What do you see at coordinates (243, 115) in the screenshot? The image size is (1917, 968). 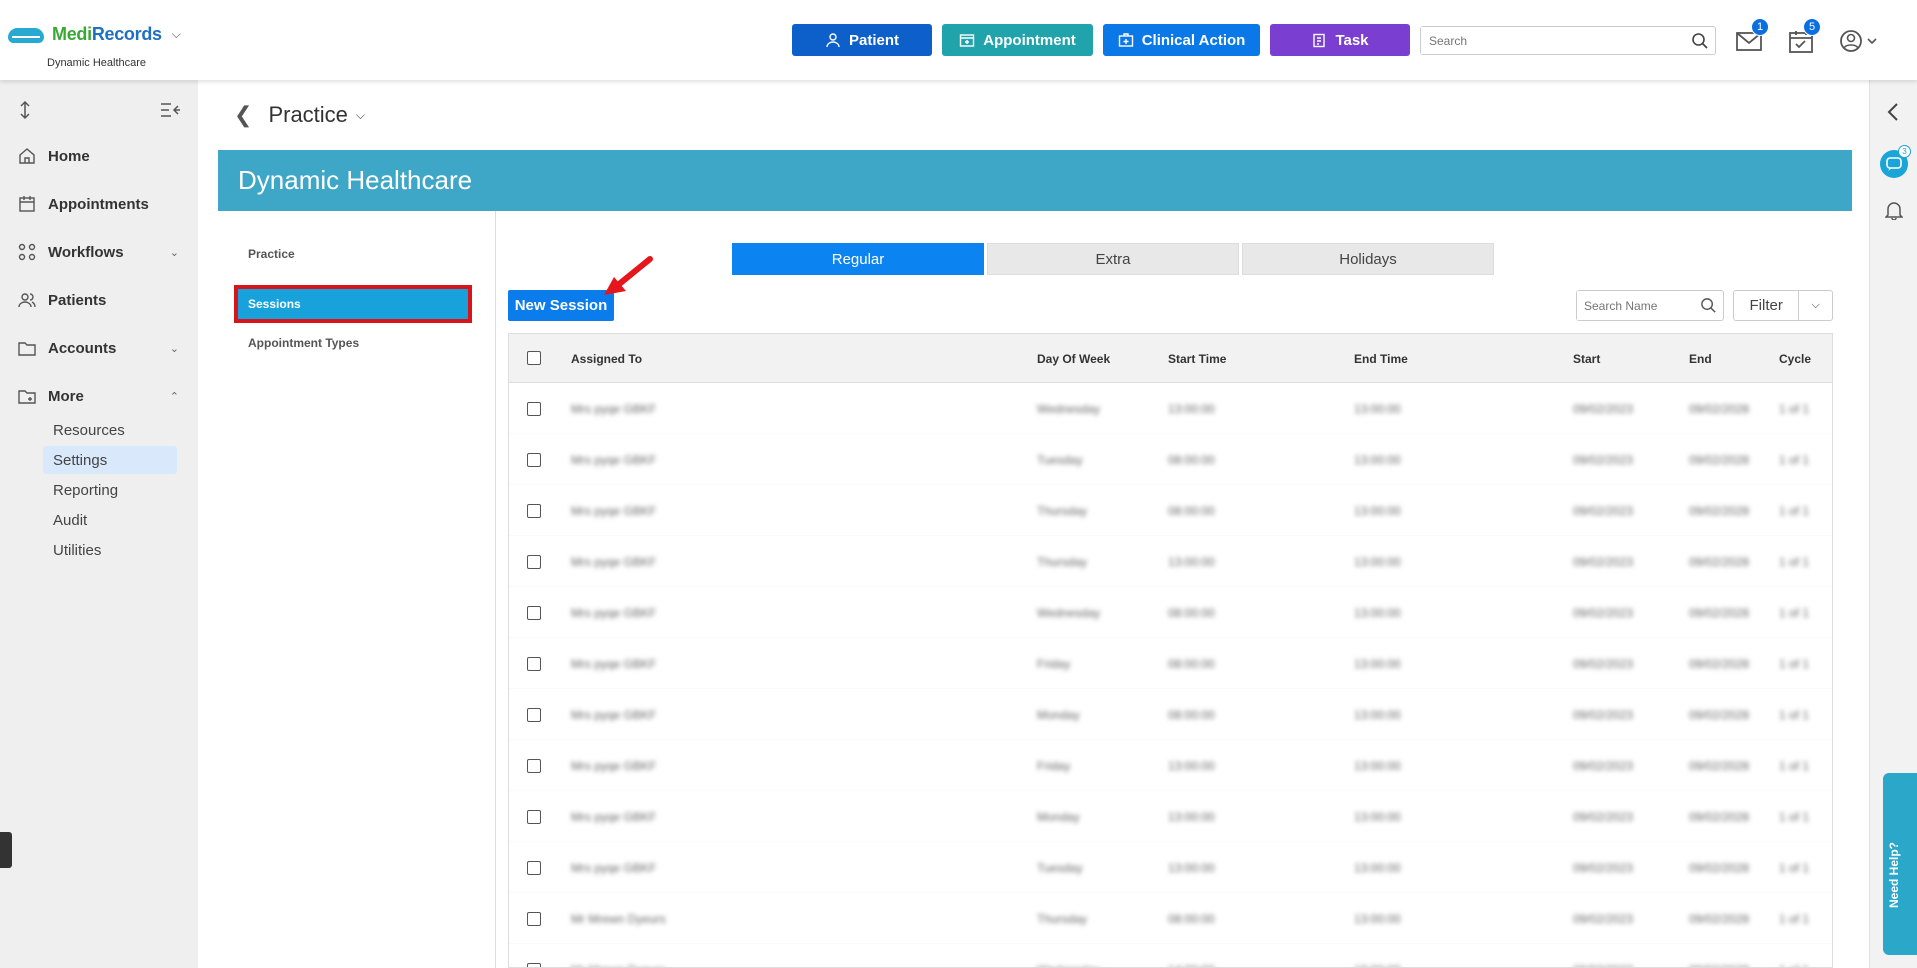 I see `back-chevron-icon: ❮` at bounding box center [243, 115].